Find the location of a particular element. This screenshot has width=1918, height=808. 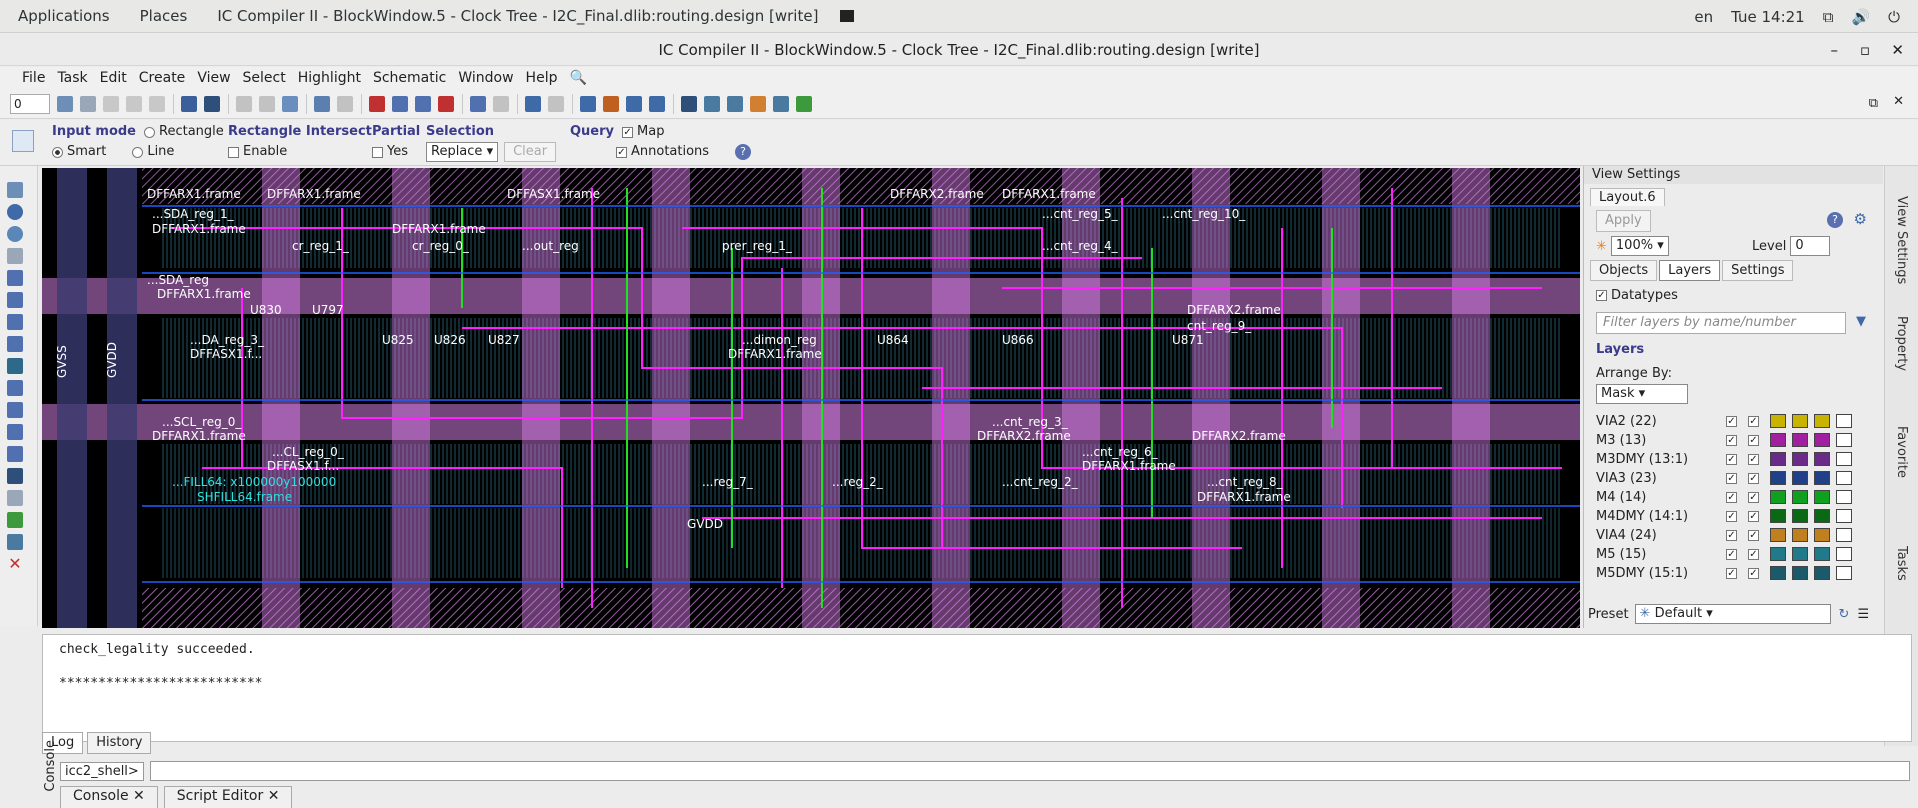

applications-menu: Applications is located at coordinates (64, 16).